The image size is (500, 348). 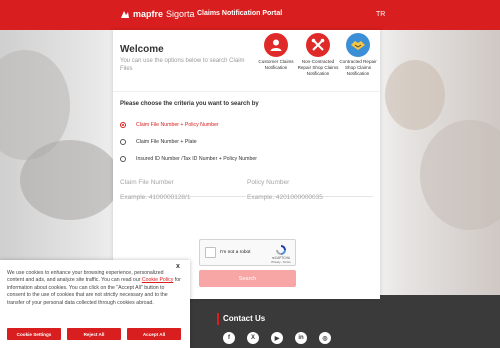 What do you see at coordinates (276, 45) in the screenshot?
I see `customer-claim-icon` at bounding box center [276, 45].